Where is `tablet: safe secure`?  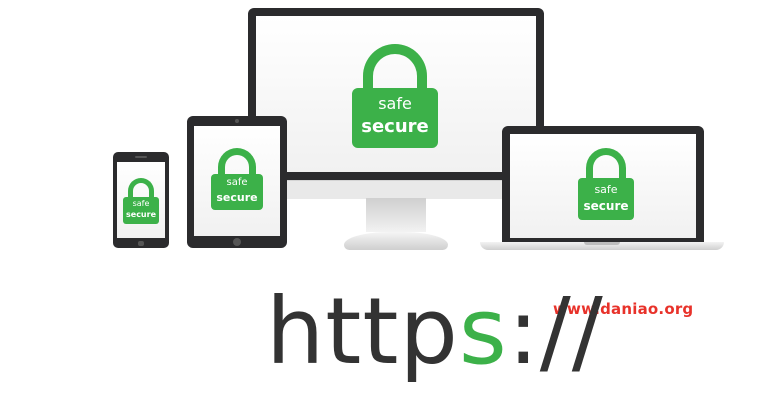
tablet: safe secure is located at coordinates (237, 182).